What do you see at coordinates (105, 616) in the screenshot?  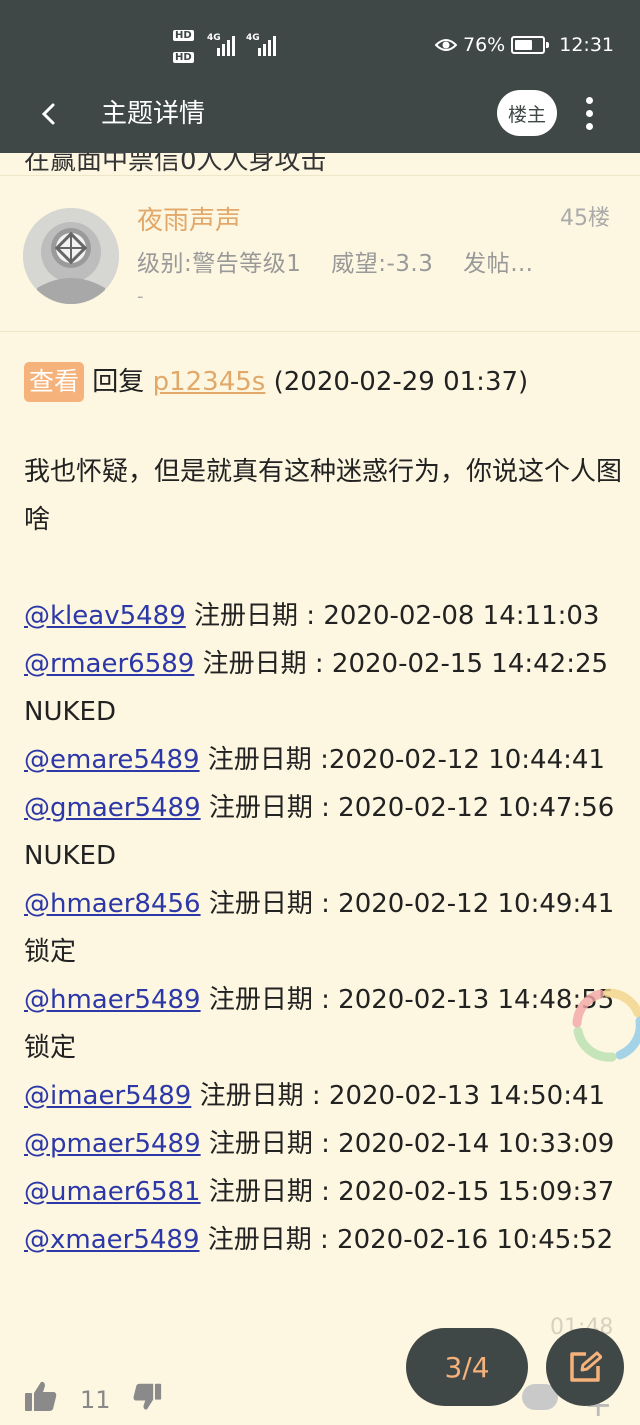 I see `mention-link: @kleav5489` at bounding box center [105, 616].